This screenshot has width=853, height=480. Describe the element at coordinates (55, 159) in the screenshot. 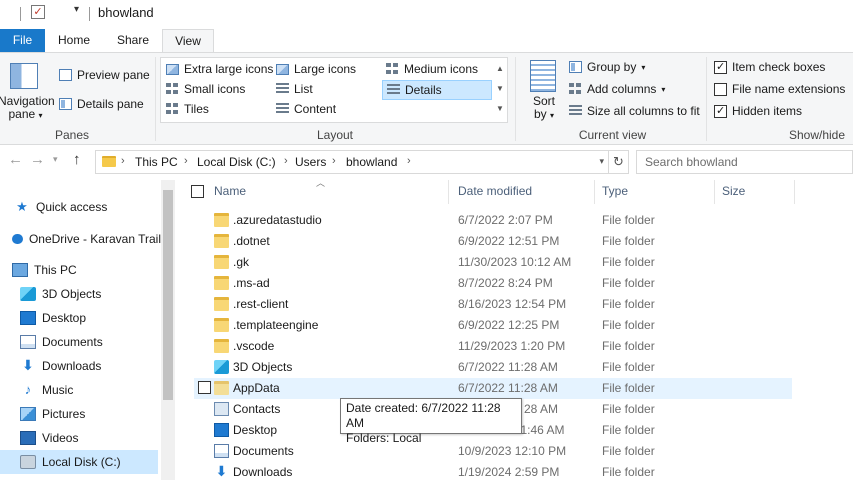

I see `recent-locations-chevron-icon: ▾` at that location.